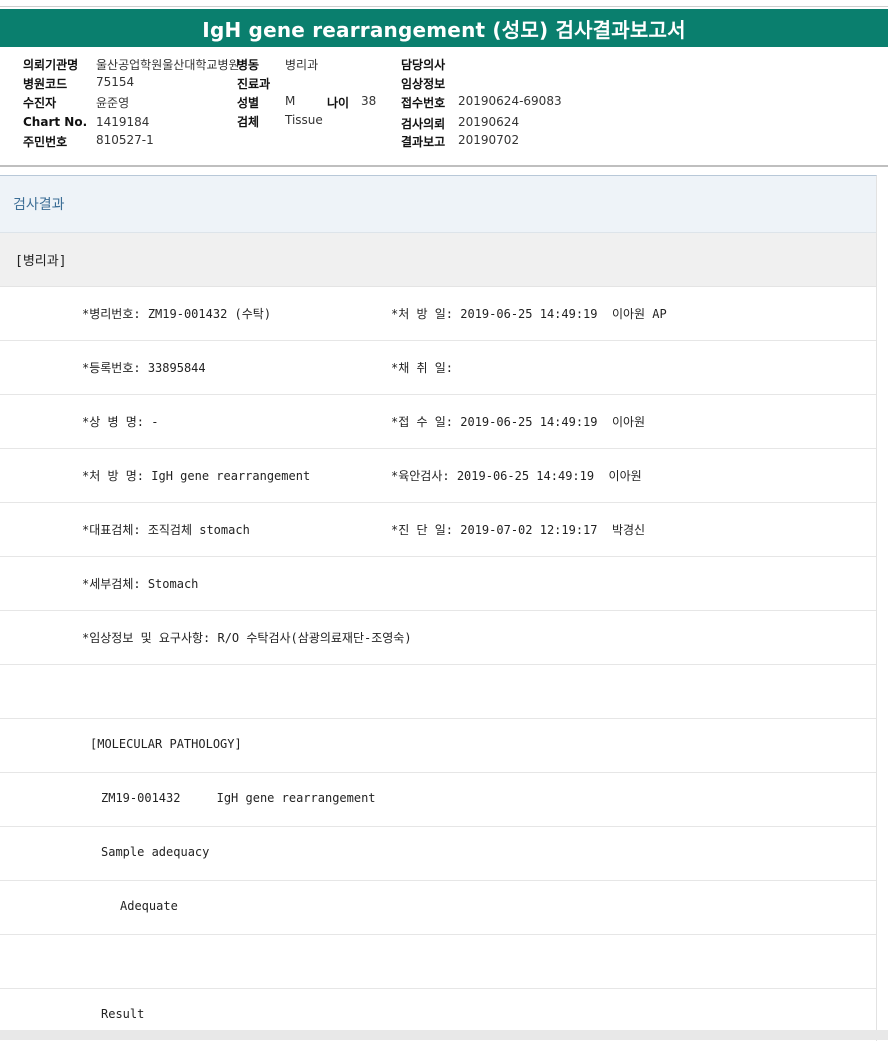  Describe the element at coordinates (369, 101) in the screenshot. I see `age-value: 38` at that location.